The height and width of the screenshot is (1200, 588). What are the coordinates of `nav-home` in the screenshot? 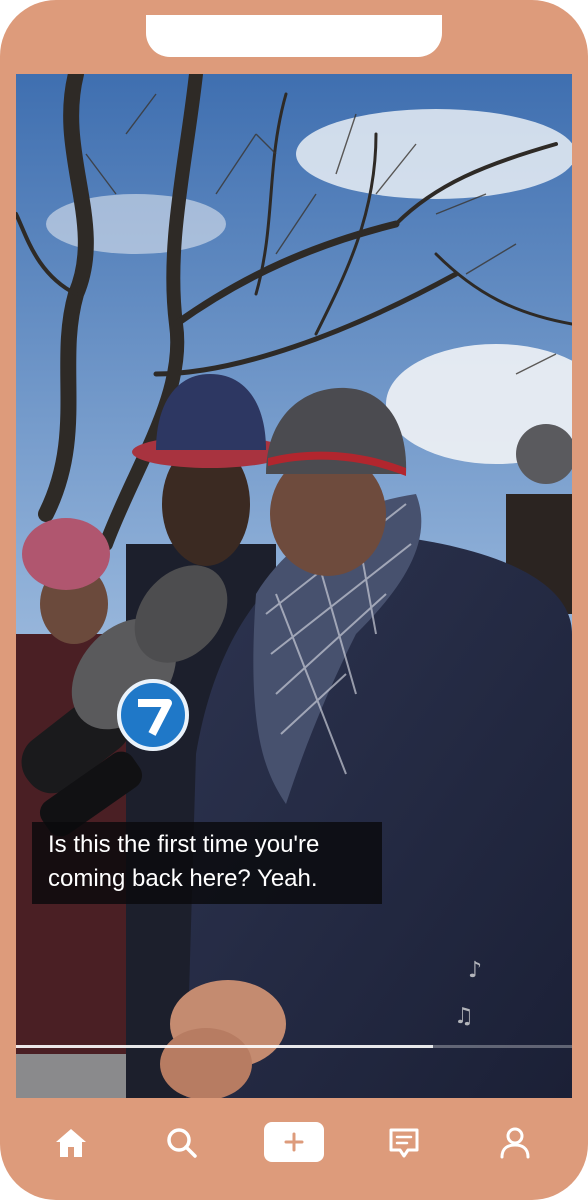 It's located at (71, 1143).